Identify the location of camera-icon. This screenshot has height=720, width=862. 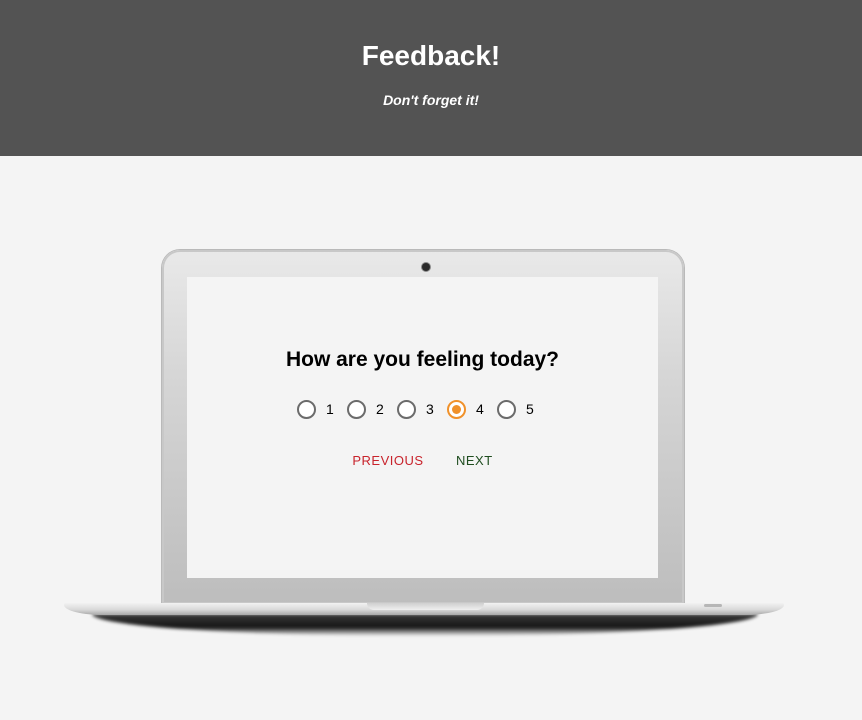
(426, 267).